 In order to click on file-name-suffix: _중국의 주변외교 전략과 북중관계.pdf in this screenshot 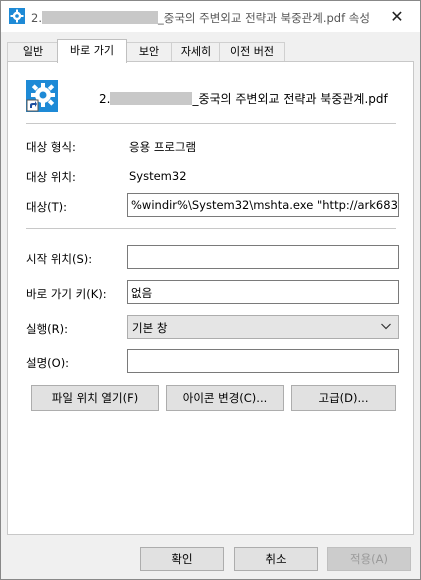, I will do `click(290, 99)`.